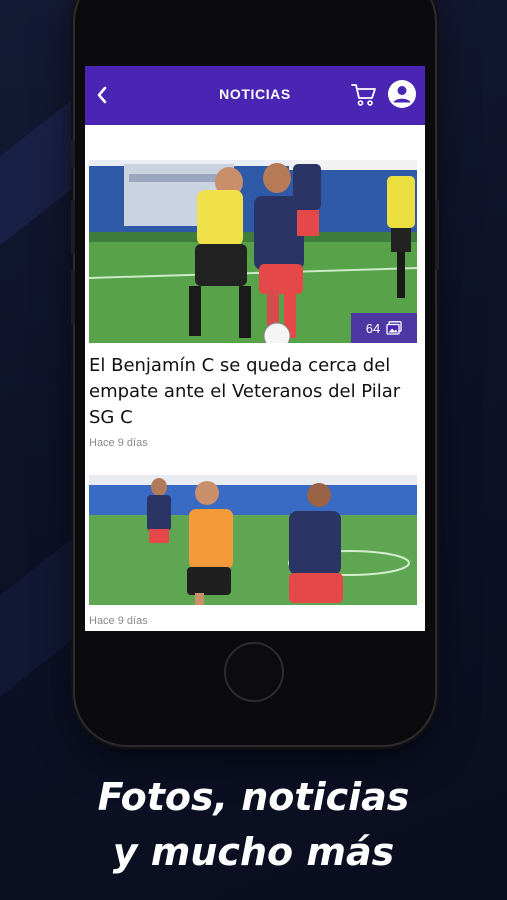 Image resolution: width=507 pixels, height=900 pixels. What do you see at coordinates (402, 94) in the screenshot?
I see `user-avatar-icon` at bounding box center [402, 94].